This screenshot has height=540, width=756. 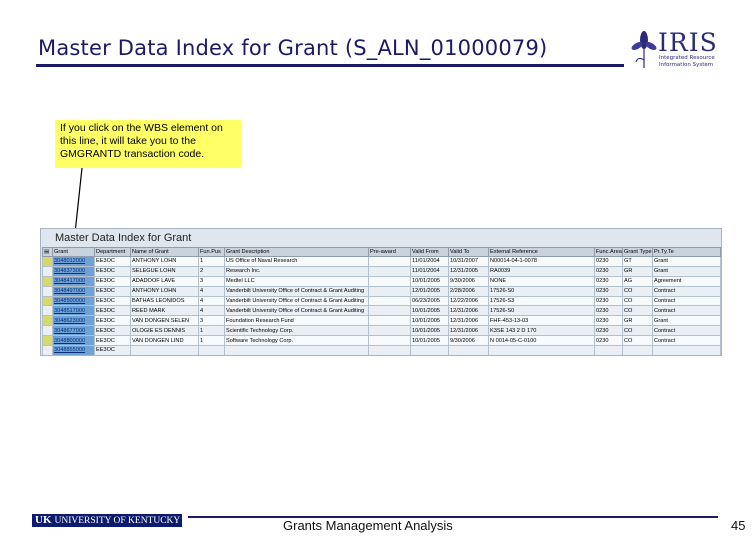 What do you see at coordinates (117, 521) in the screenshot?
I see `uk-name: UNIVERSITY OF KENTUCKY` at bounding box center [117, 521].